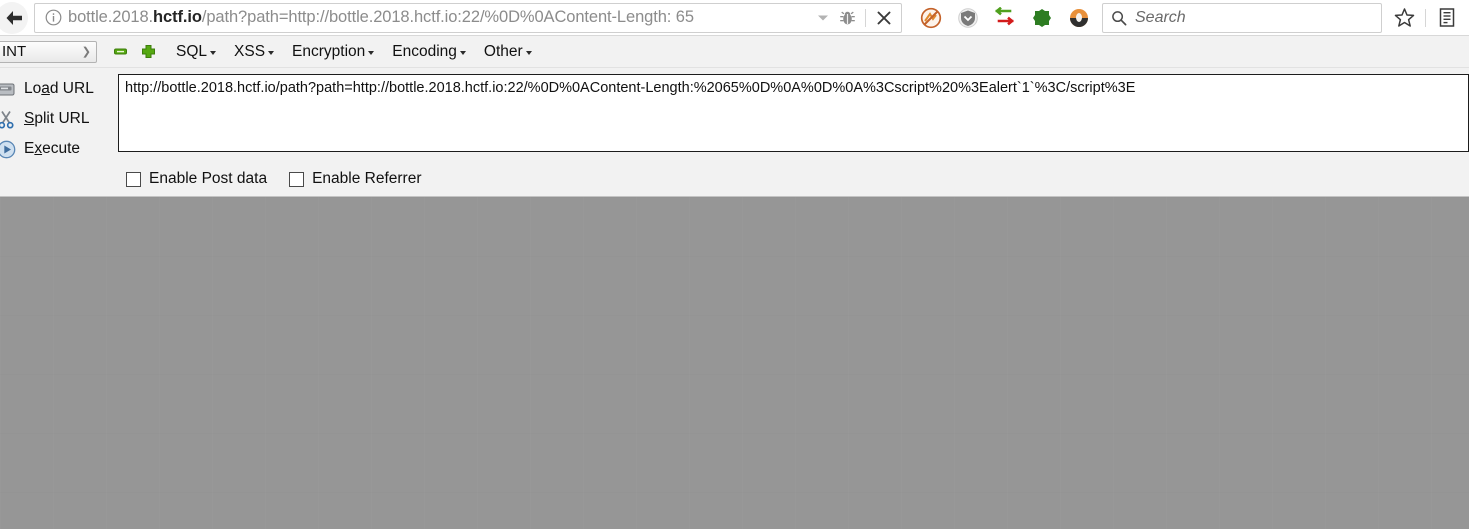 This screenshot has width=1469, height=529. What do you see at coordinates (367, 178) in the screenshot?
I see `enable-referrer-label: Enable Referrer` at bounding box center [367, 178].